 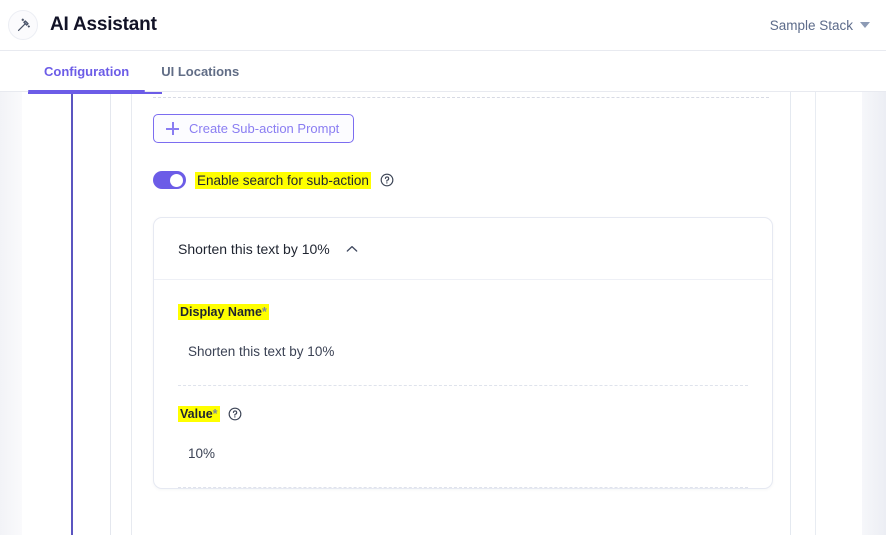 I want to click on stack-selector-label: Sample Stack, so click(x=811, y=25).